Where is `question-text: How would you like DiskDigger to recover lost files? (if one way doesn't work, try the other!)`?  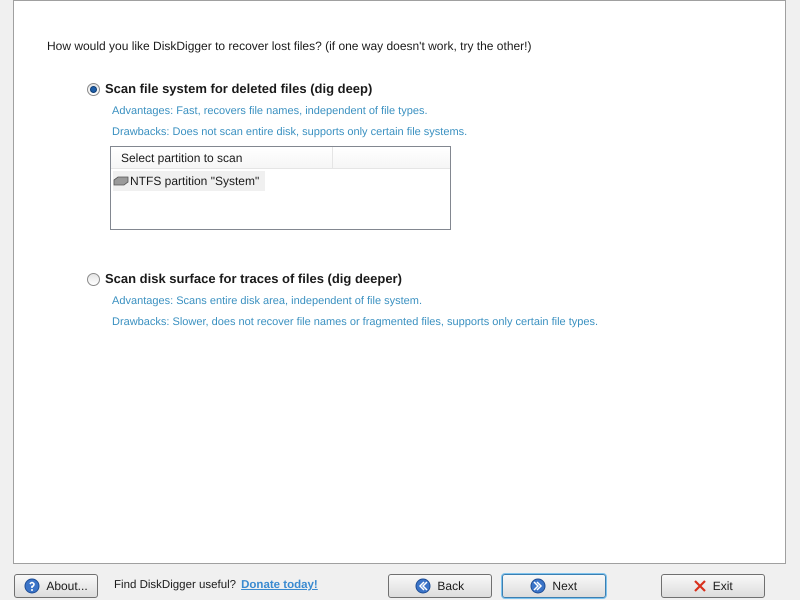
question-text: How would you like DiskDigger to recover lost files? (if one way doesn't work, try the other!) is located at coordinates (289, 45).